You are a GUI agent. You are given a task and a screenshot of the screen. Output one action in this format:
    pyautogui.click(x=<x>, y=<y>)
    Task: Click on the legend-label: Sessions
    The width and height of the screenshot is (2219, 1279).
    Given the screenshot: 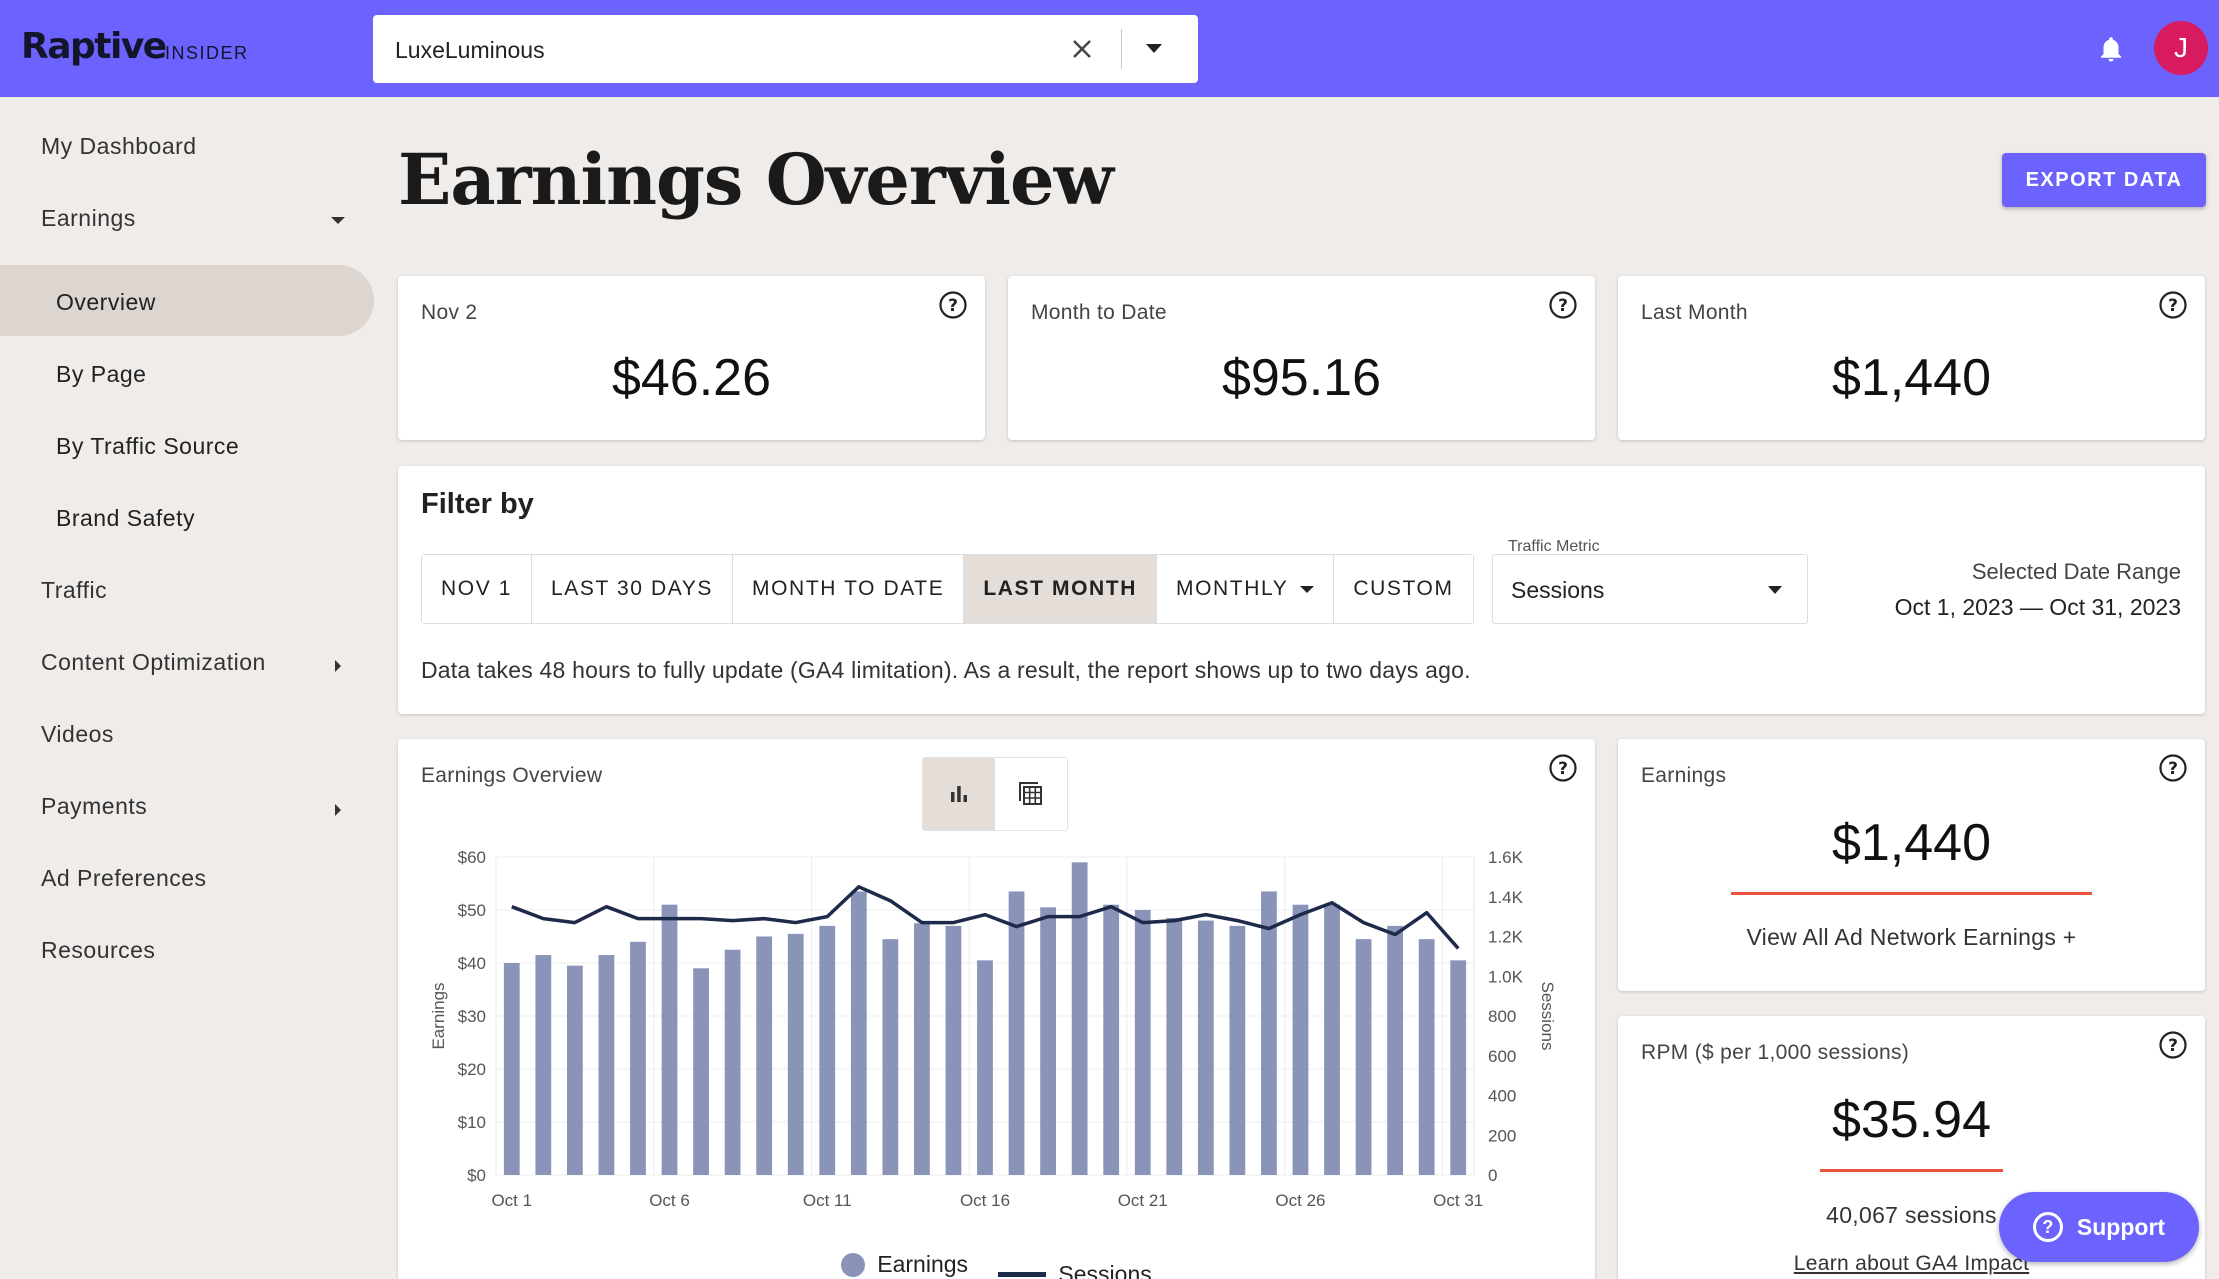 What is the action you would take?
    pyautogui.click(x=1105, y=1269)
    